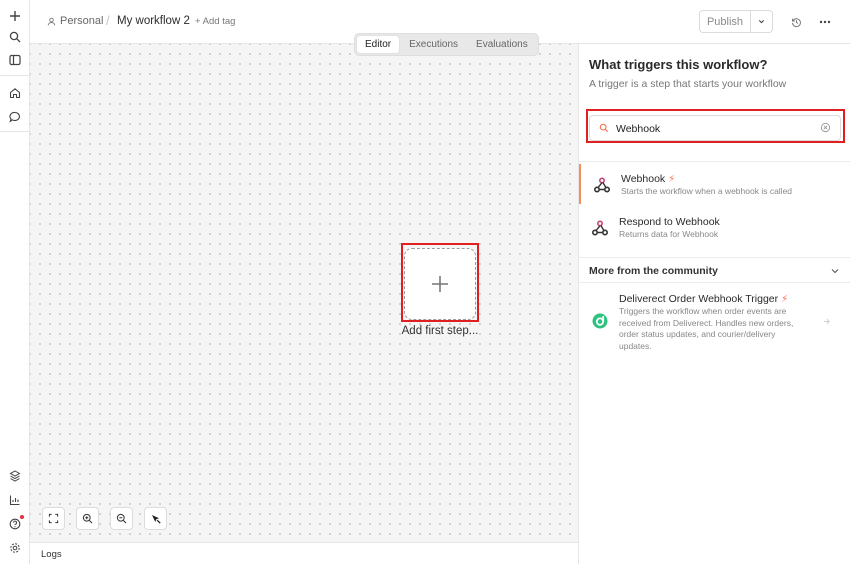 The height and width of the screenshot is (564, 850). Describe the element at coordinates (15, 548) in the screenshot. I see `settings-icon` at that location.